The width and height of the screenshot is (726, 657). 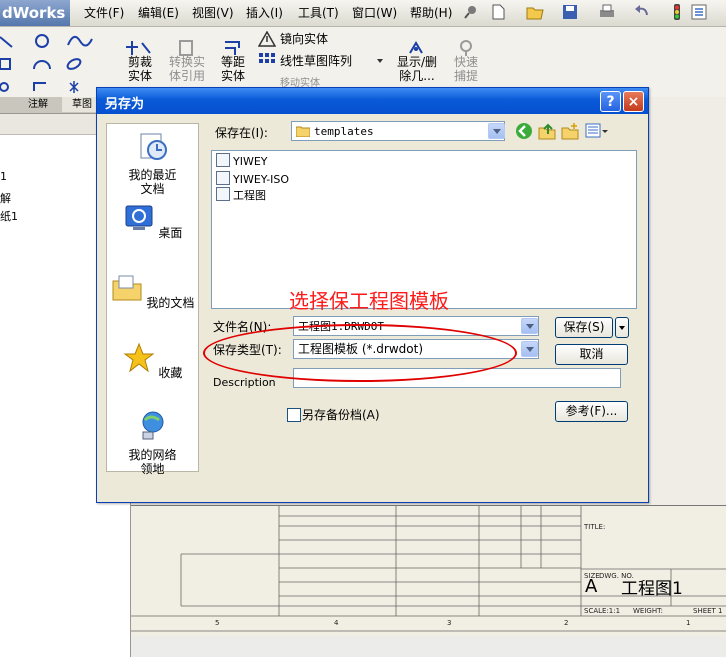 What do you see at coordinates (496, 131) in the screenshot?
I see `save-in-dropdown-icon` at bounding box center [496, 131].